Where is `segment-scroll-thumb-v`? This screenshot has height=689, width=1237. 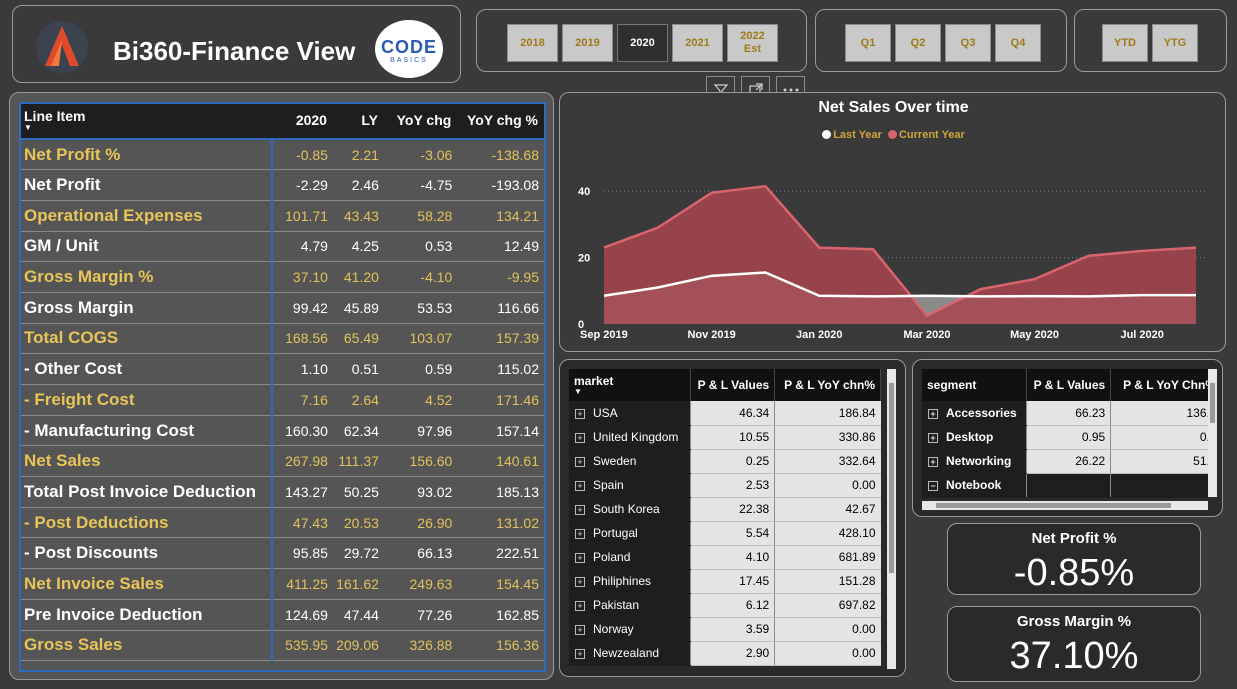 segment-scroll-thumb-v is located at coordinates (1212, 403).